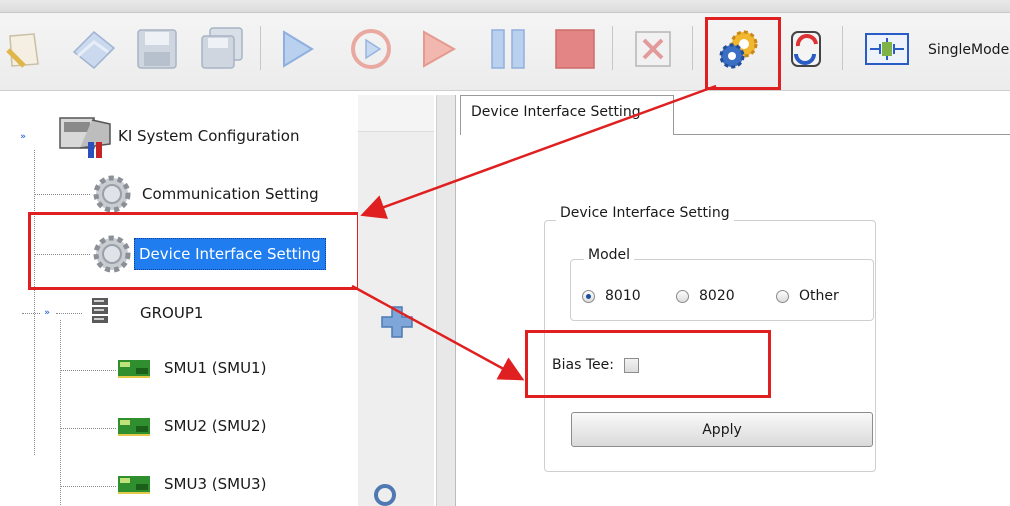 The image size is (1010, 506). I want to click on tree-item-root: KI System Configuration, so click(177, 136).